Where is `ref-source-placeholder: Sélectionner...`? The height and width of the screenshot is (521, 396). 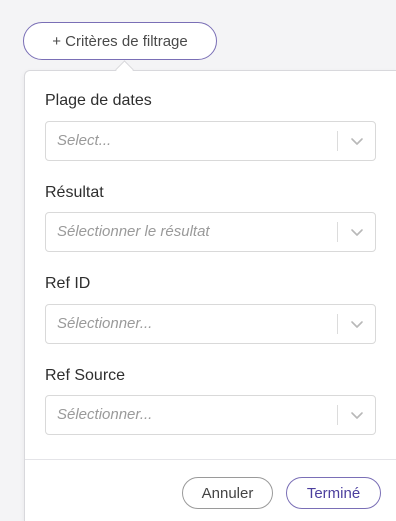 ref-source-placeholder: Sélectionner... is located at coordinates (105, 414).